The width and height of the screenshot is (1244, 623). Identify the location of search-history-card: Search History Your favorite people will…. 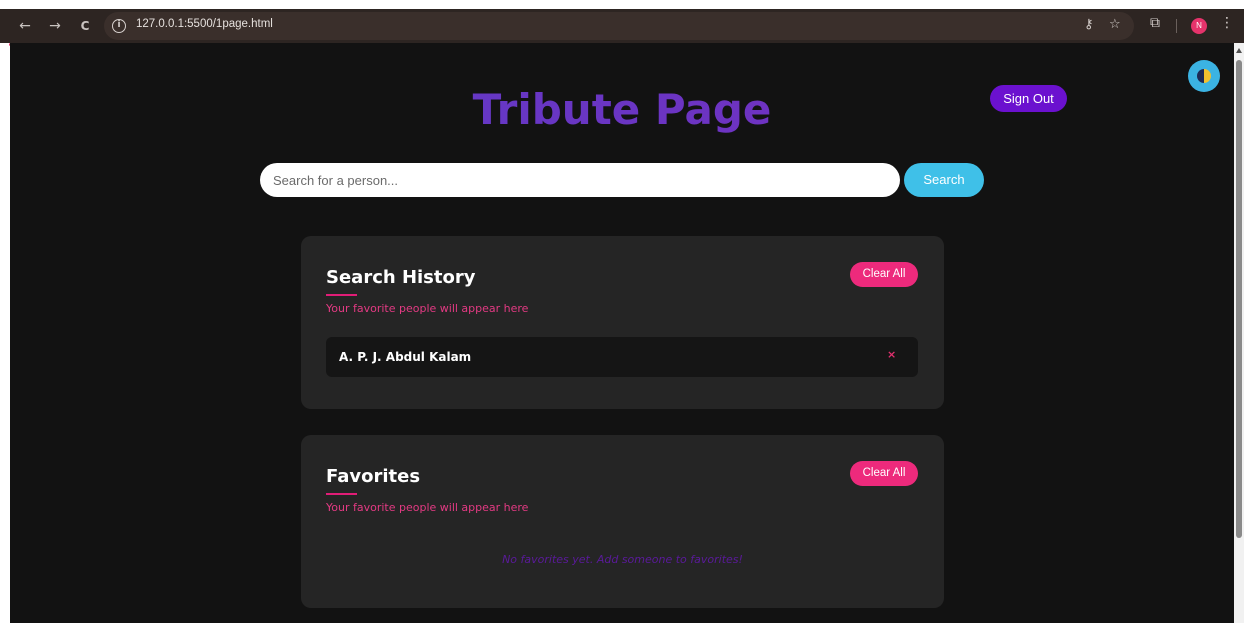
(622, 322).